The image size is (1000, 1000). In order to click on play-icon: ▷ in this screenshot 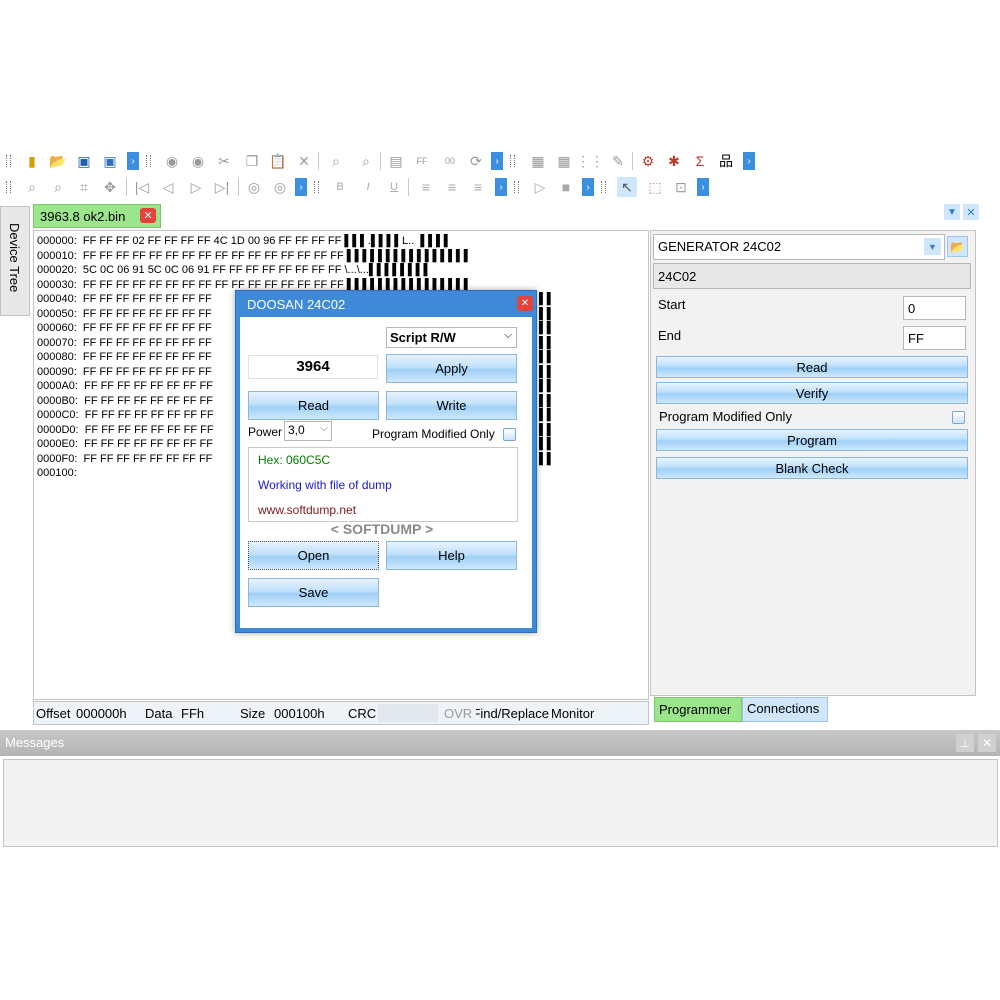, I will do `click(540, 187)`.